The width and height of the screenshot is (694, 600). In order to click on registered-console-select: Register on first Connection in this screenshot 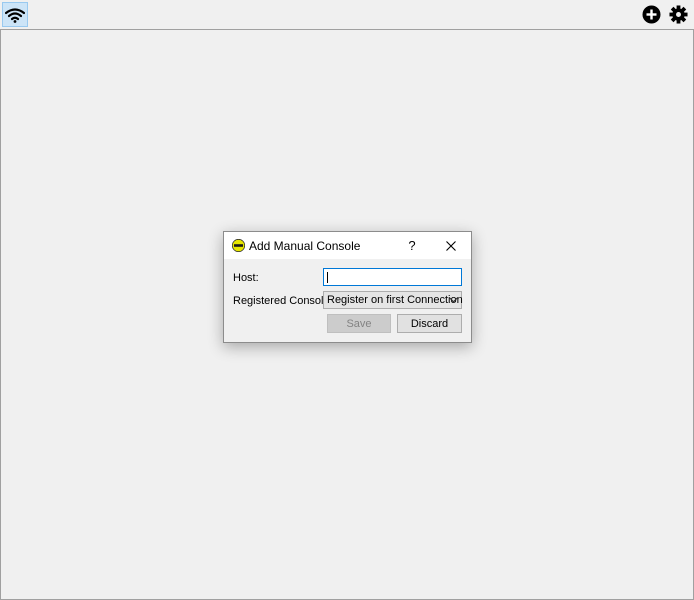, I will do `click(393, 300)`.